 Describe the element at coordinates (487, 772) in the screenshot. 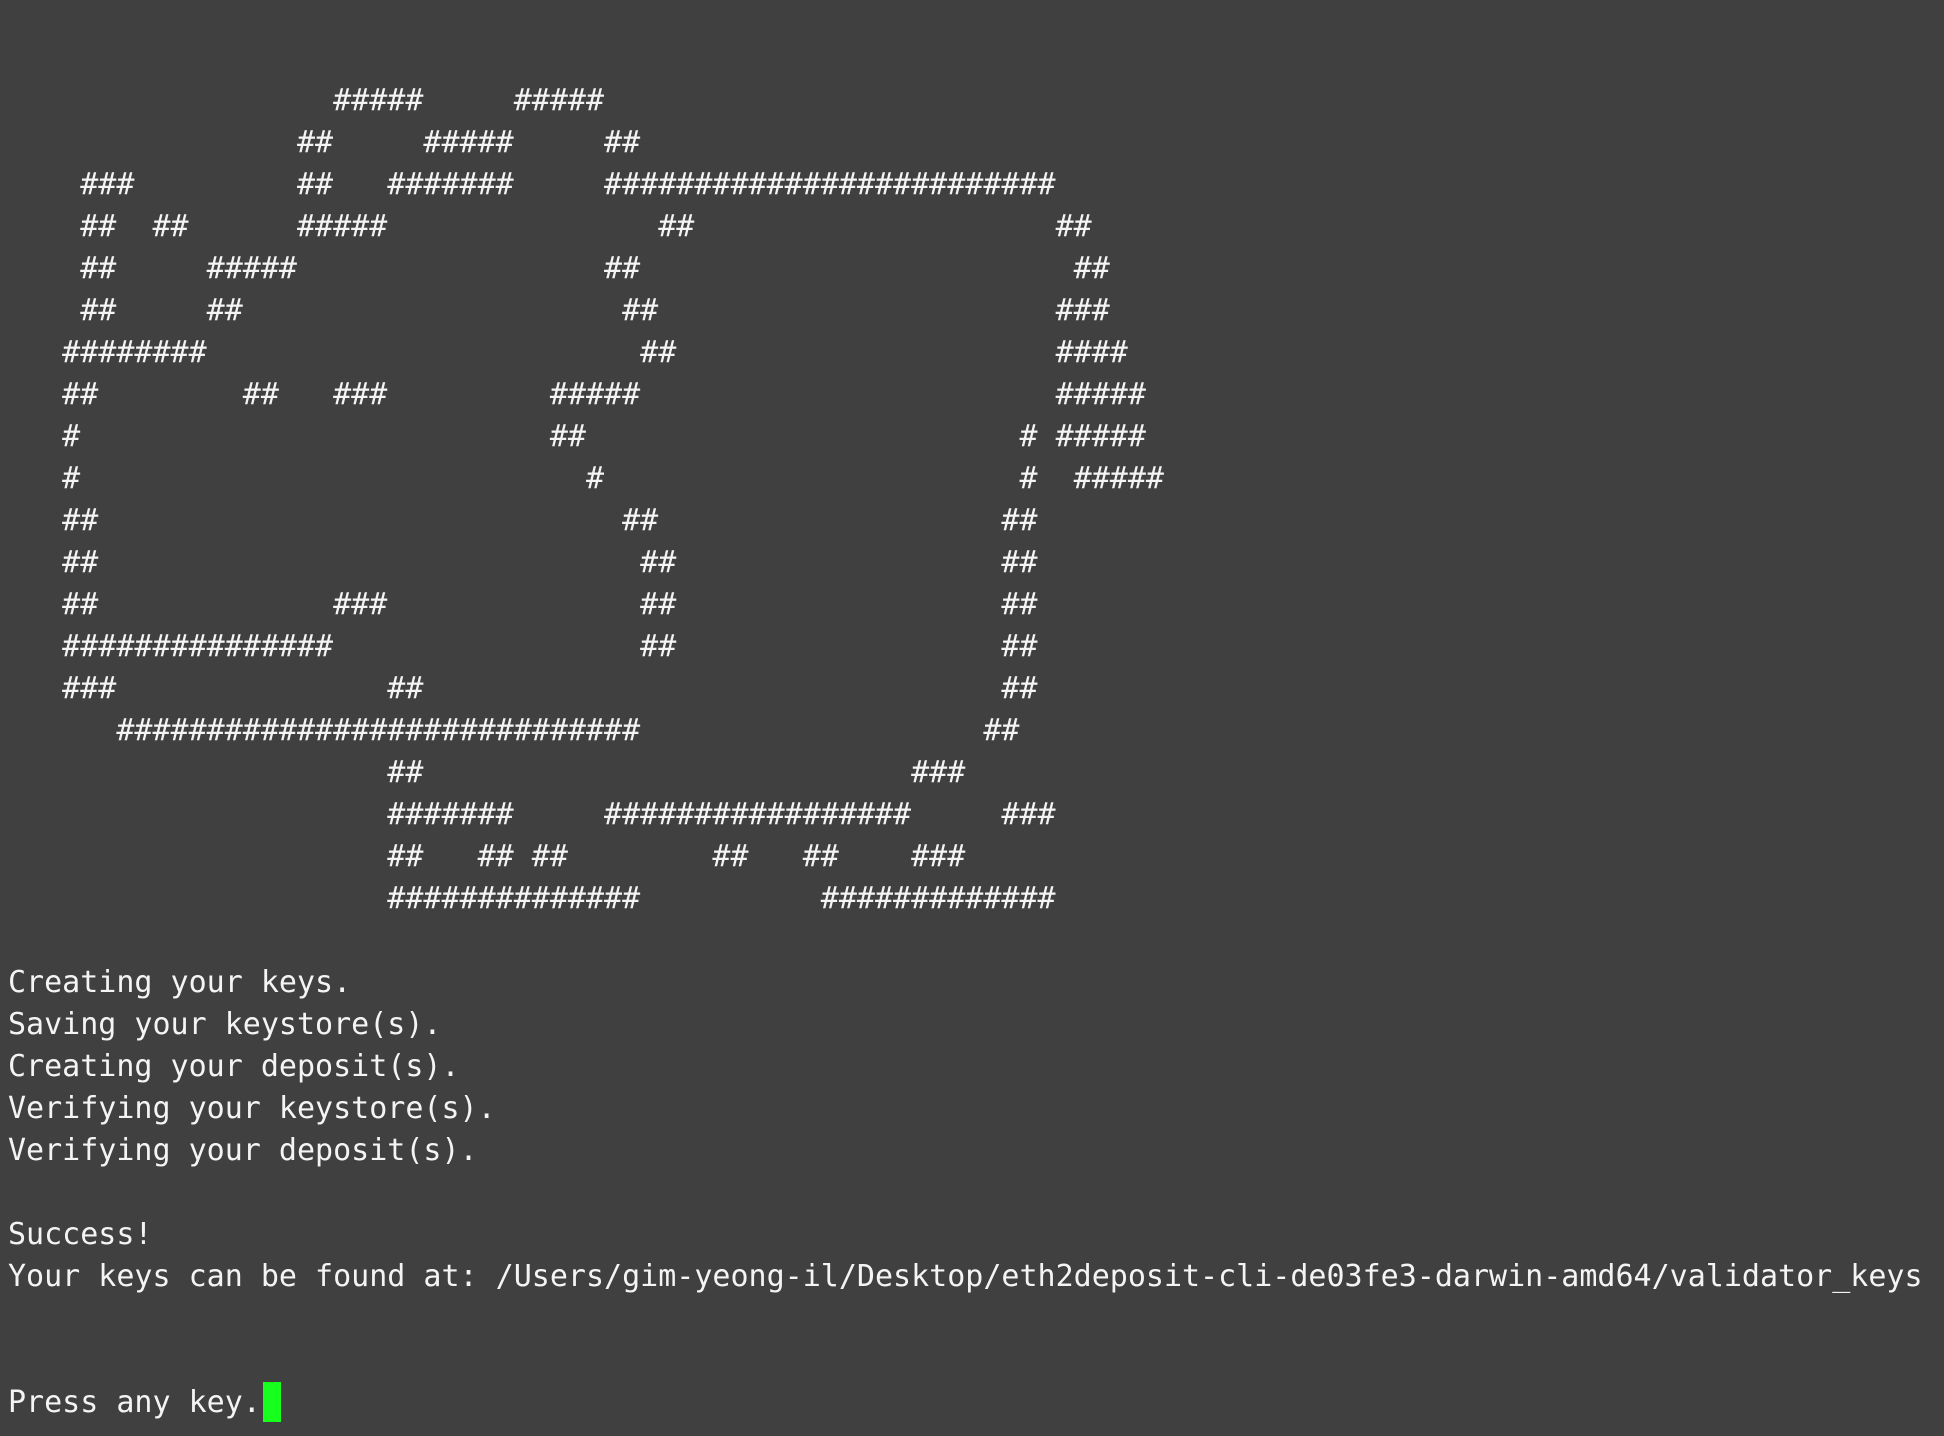

I see `ascii-art-line: ## ###` at that location.